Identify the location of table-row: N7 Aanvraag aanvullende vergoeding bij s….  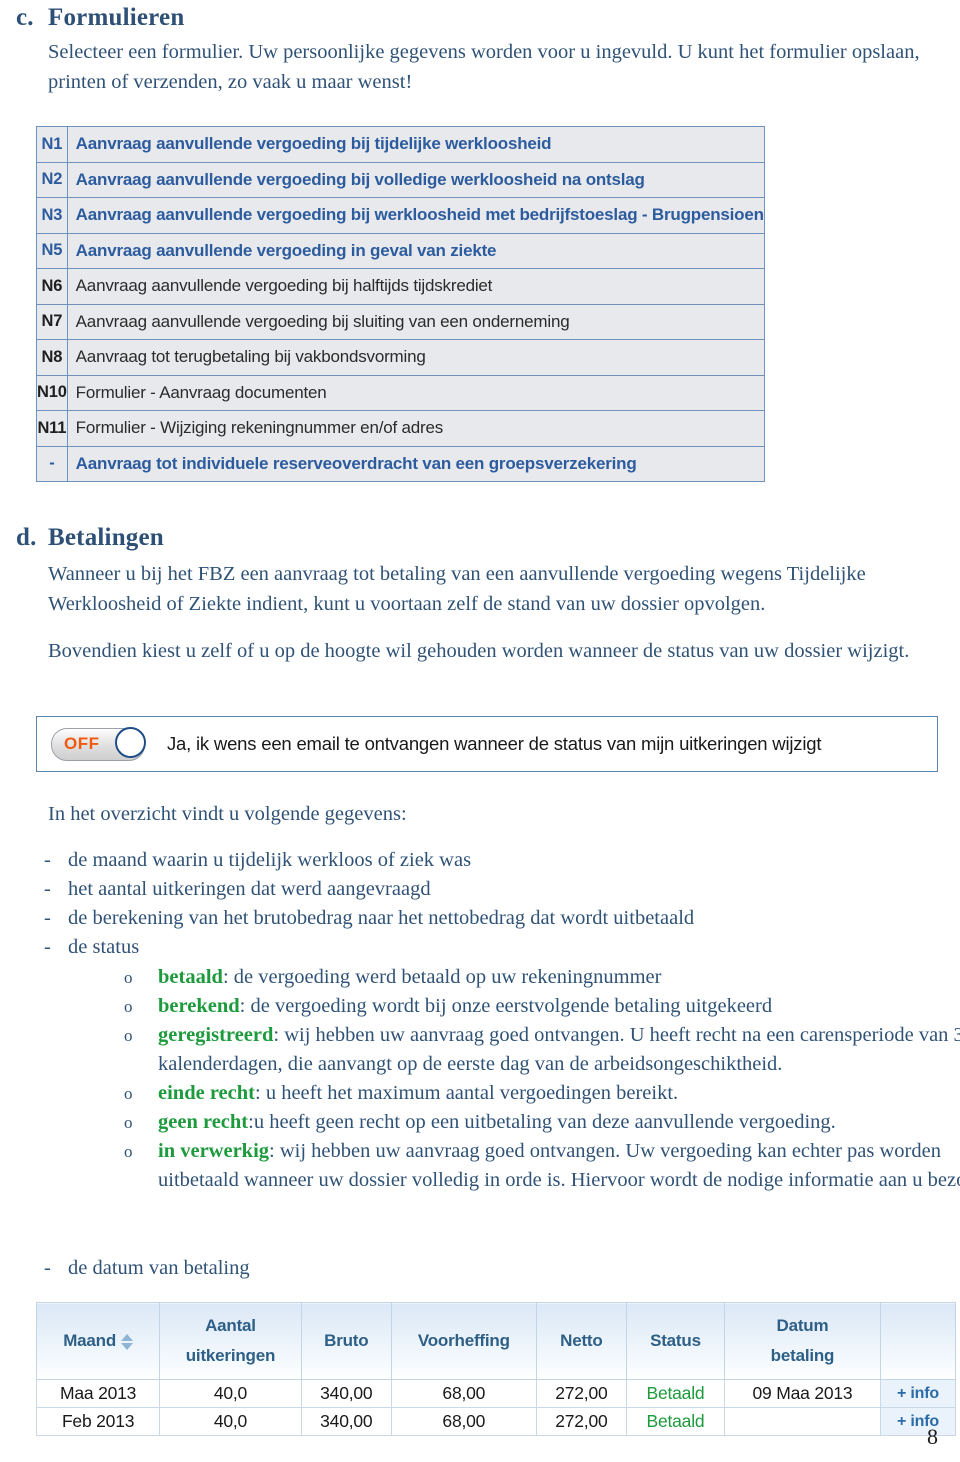
(400, 321).